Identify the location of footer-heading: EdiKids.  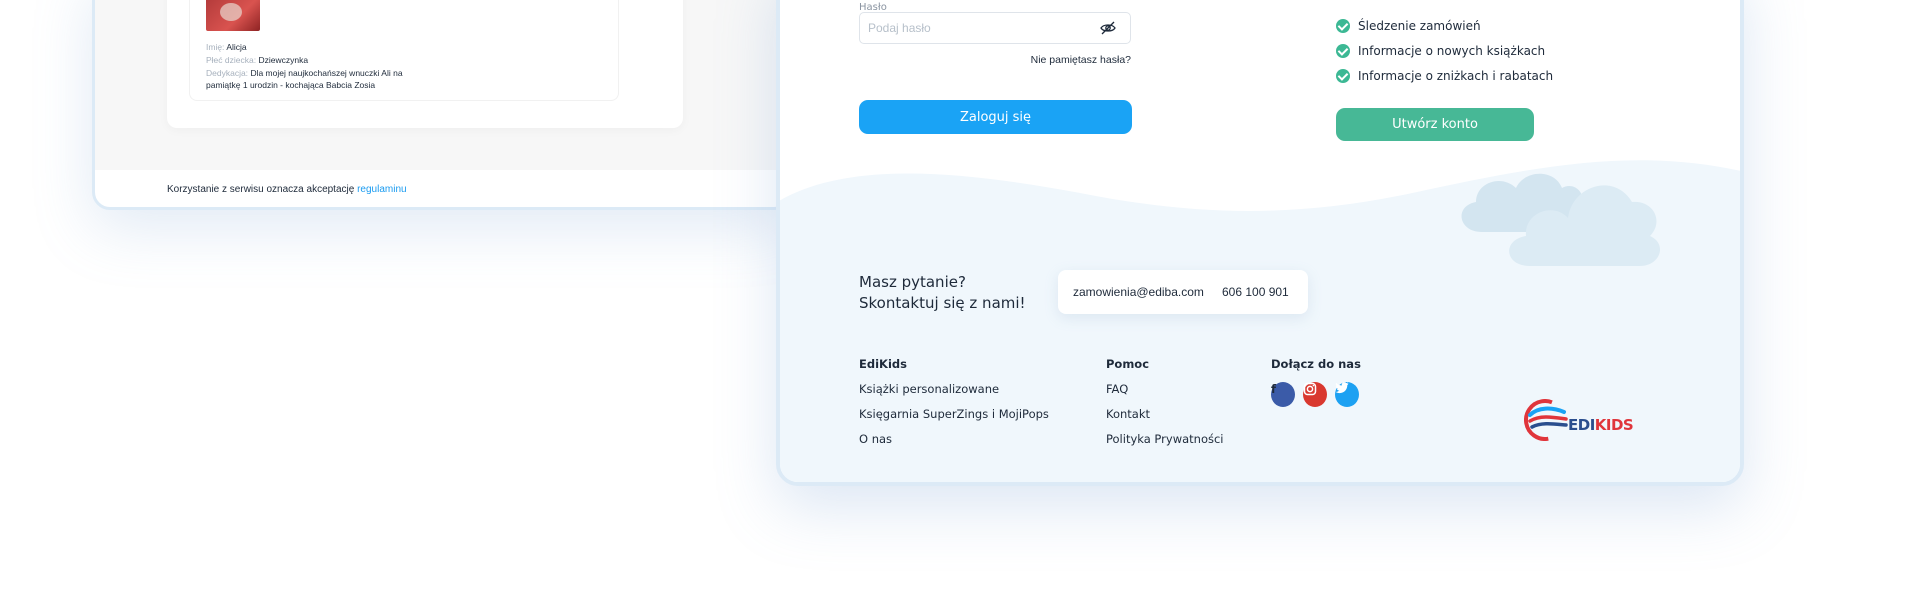
(883, 364).